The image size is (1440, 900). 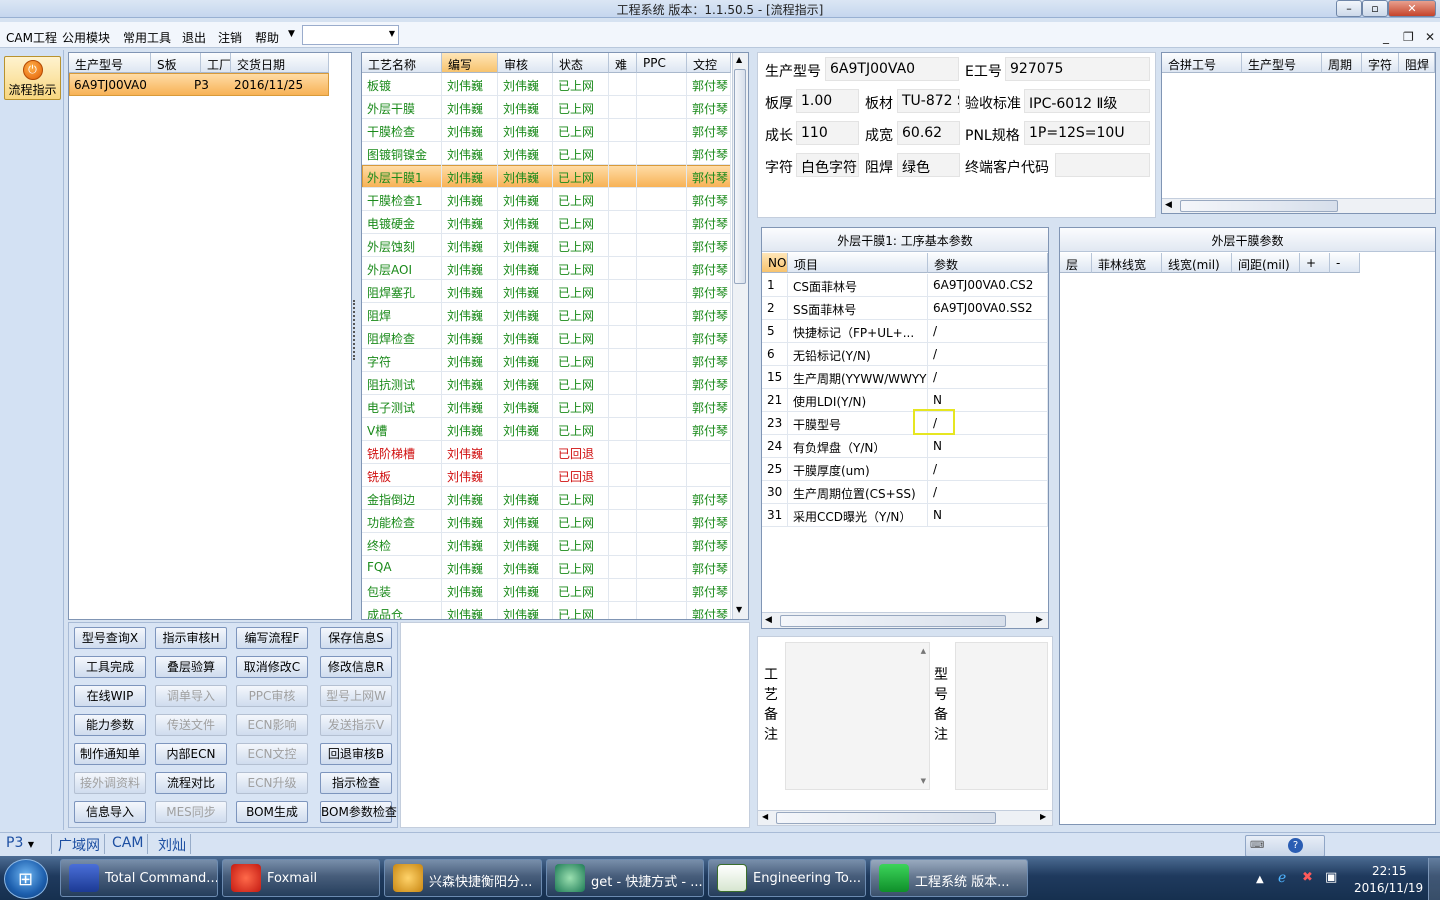 What do you see at coordinates (1076, 263) in the screenshot?
I see `dryfilm-col-layer: 层` at bounding box center [1076, 263].